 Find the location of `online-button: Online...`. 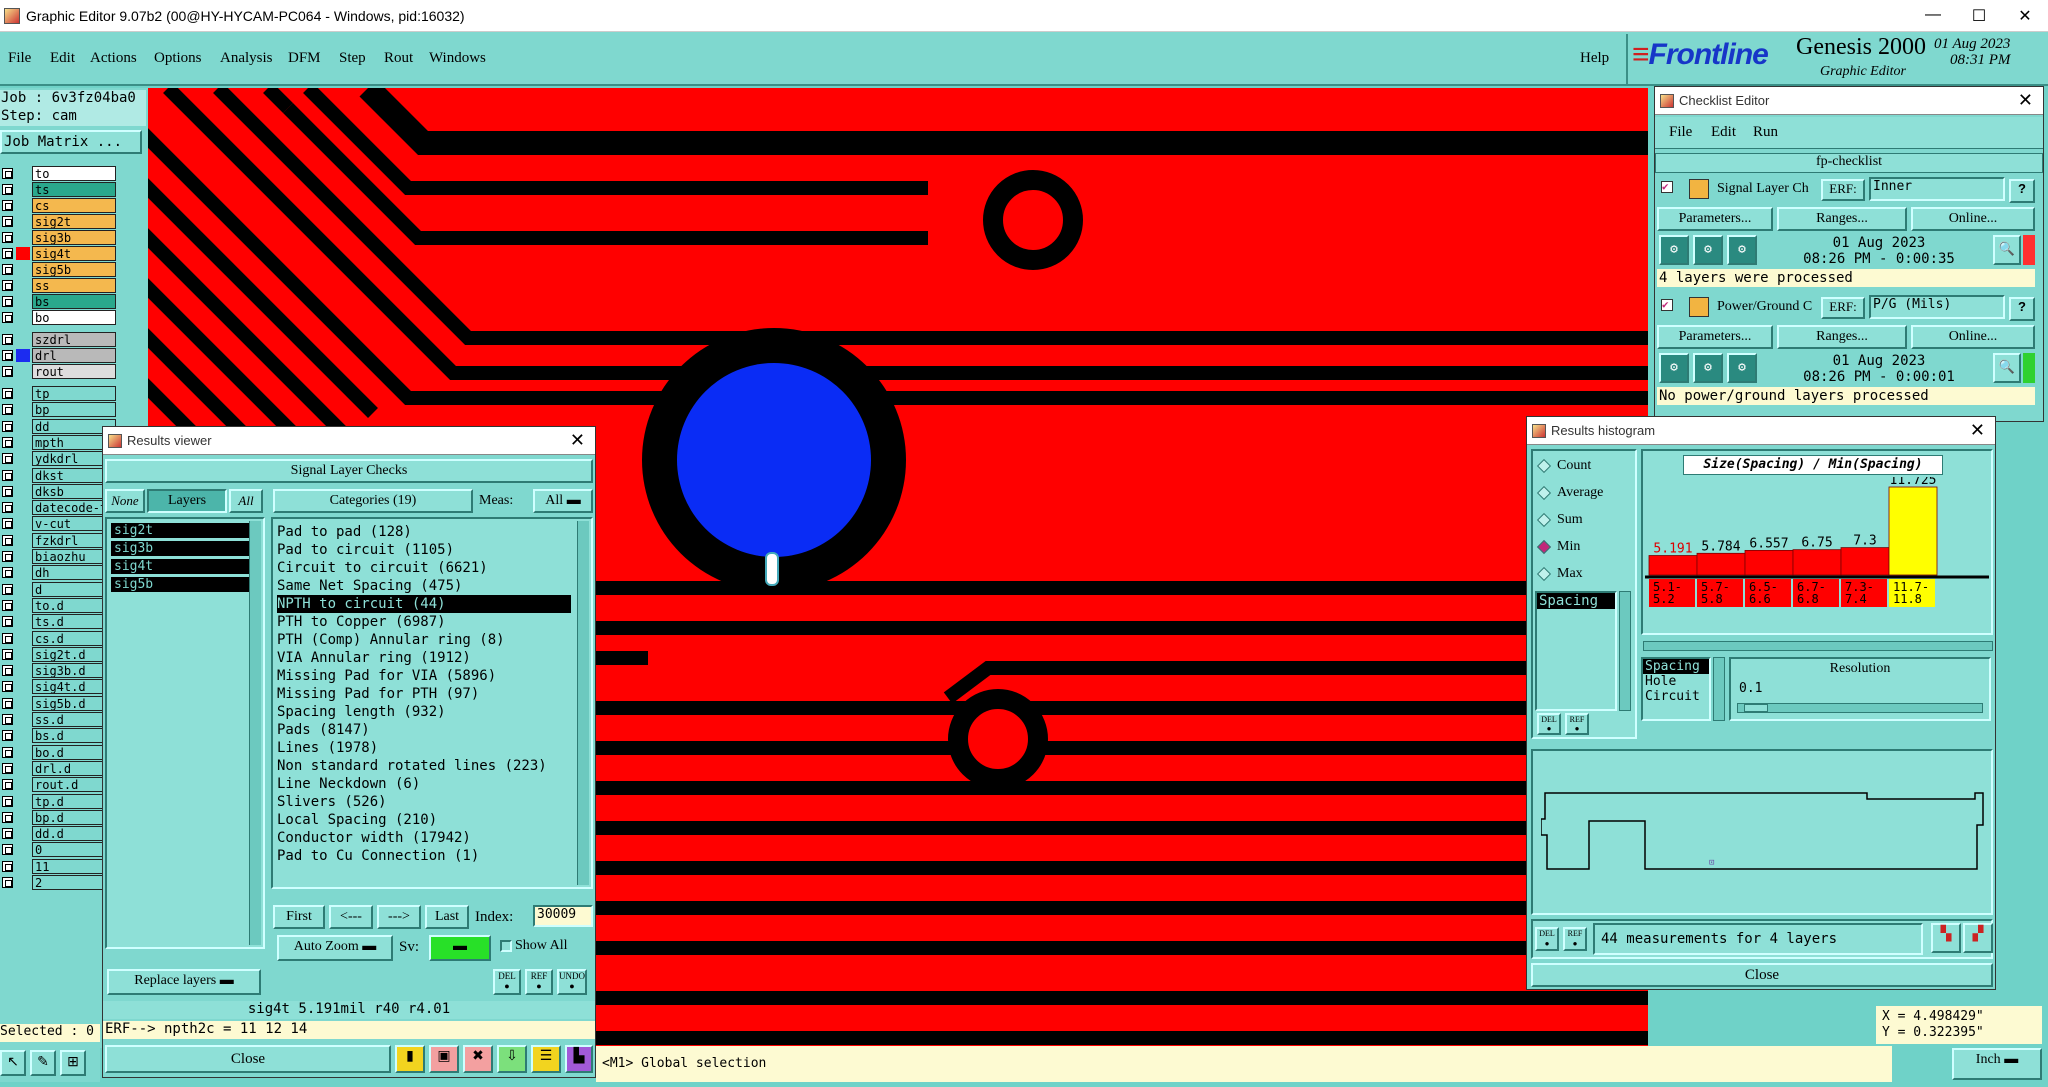

online-button: Online... is located at coordinates (1973, 337).